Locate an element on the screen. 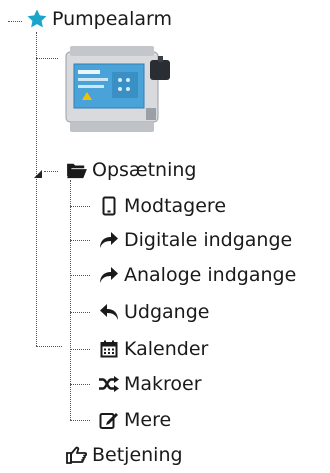 Image resolution: width=330 pixels, height=473 pixels. tree-node-pumpealarm: Pumpealarm is located at coordinates (97, 19).